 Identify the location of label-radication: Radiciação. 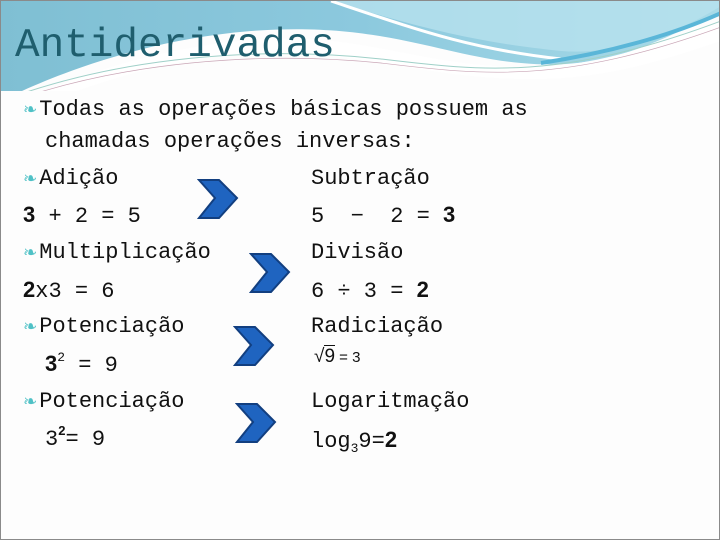
(377, 326).